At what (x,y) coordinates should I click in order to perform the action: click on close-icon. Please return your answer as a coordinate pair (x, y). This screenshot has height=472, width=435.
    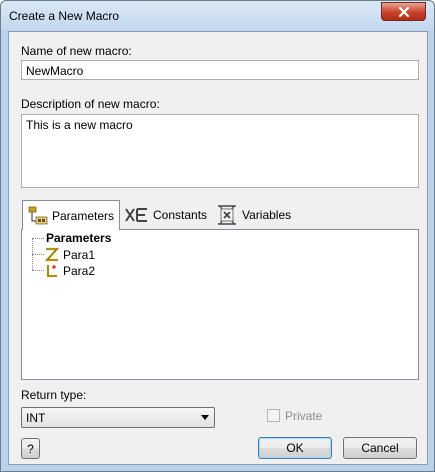
    Looking at the image, I should click on (403, 11).